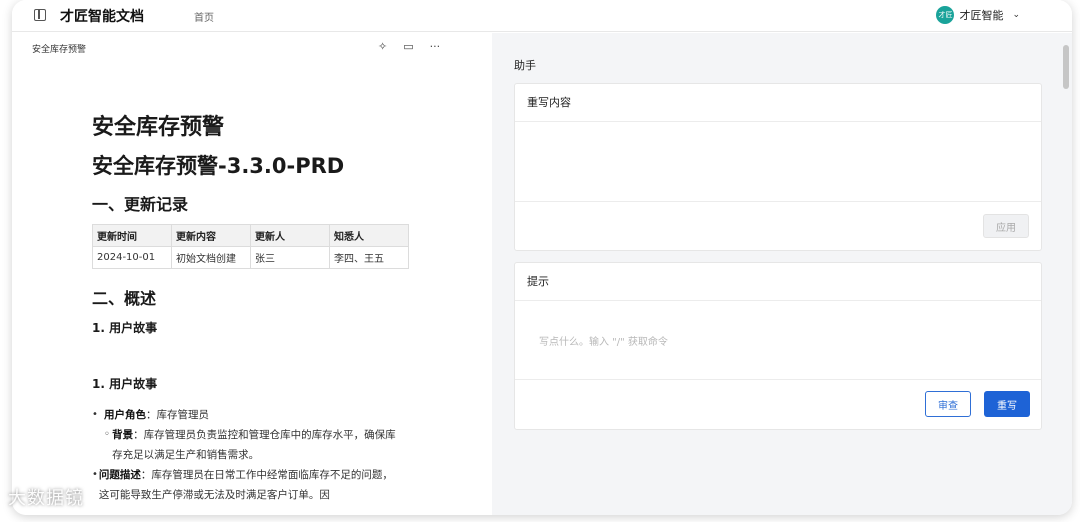 The image size is (1080, 522). What do you see at coordinates (1066, 274) in the screenshot?
I see `scrollbar` at bounding box center [1066, 274].